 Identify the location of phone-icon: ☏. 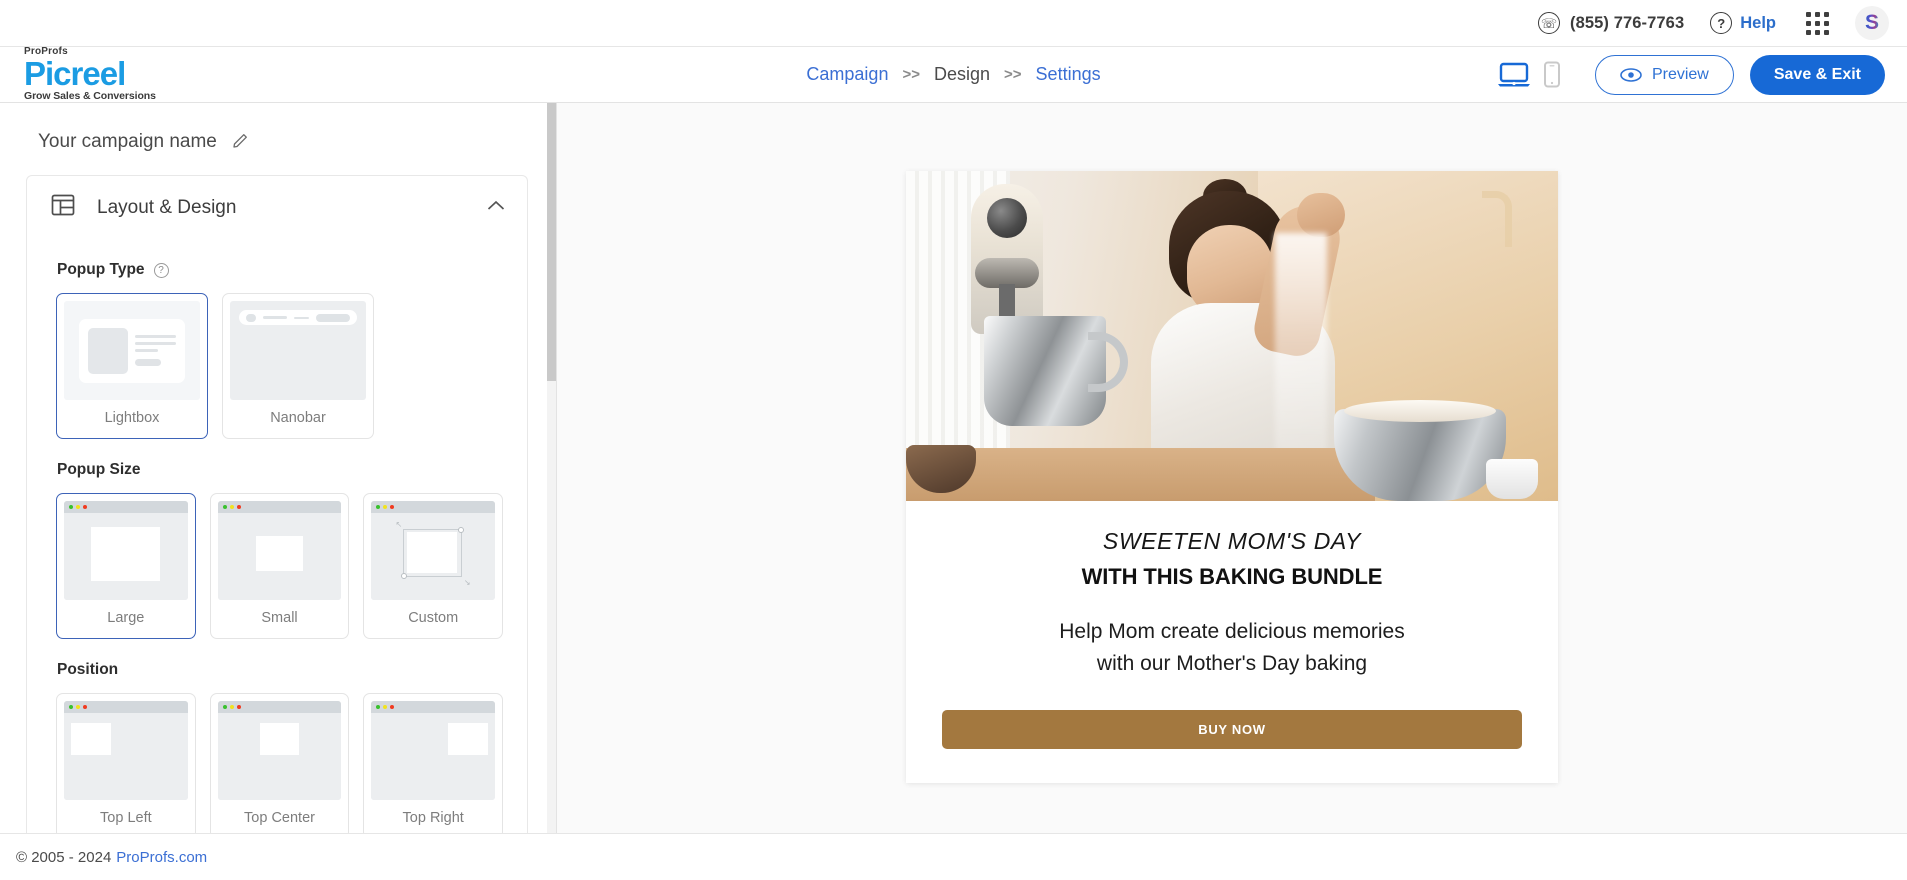
(1549, 23).